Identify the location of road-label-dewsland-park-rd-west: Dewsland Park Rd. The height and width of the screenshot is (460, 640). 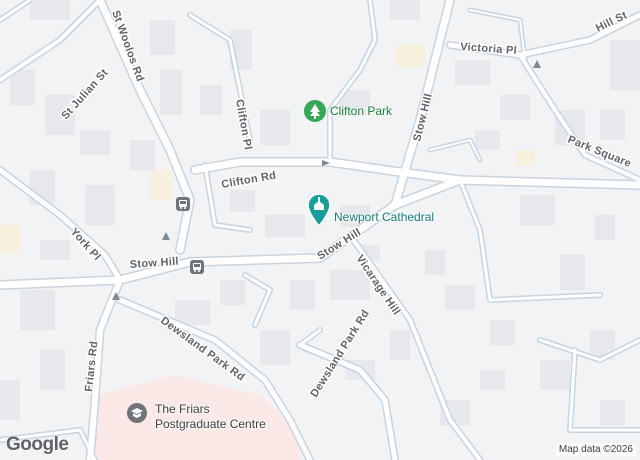
(202, 349).